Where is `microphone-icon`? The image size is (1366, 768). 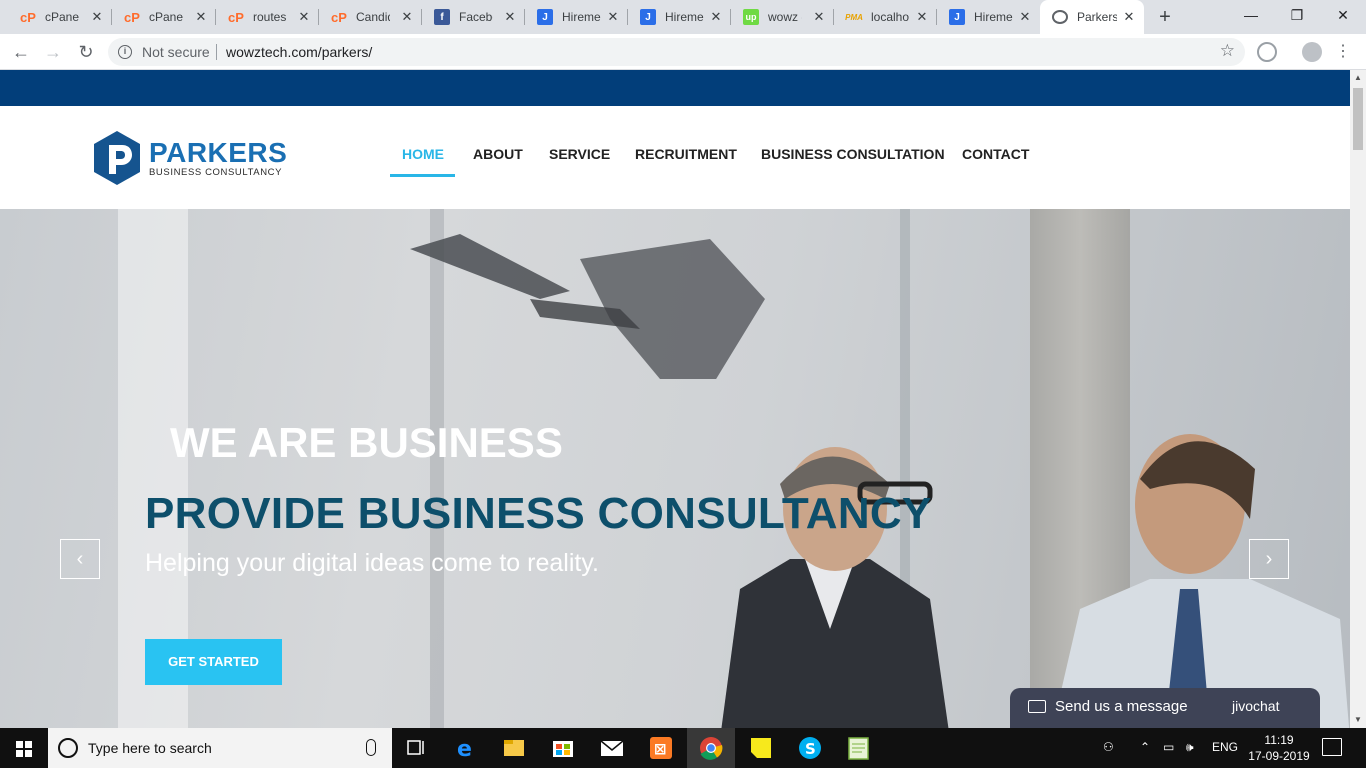
microphone-icon is located at coordinates (371, 747).